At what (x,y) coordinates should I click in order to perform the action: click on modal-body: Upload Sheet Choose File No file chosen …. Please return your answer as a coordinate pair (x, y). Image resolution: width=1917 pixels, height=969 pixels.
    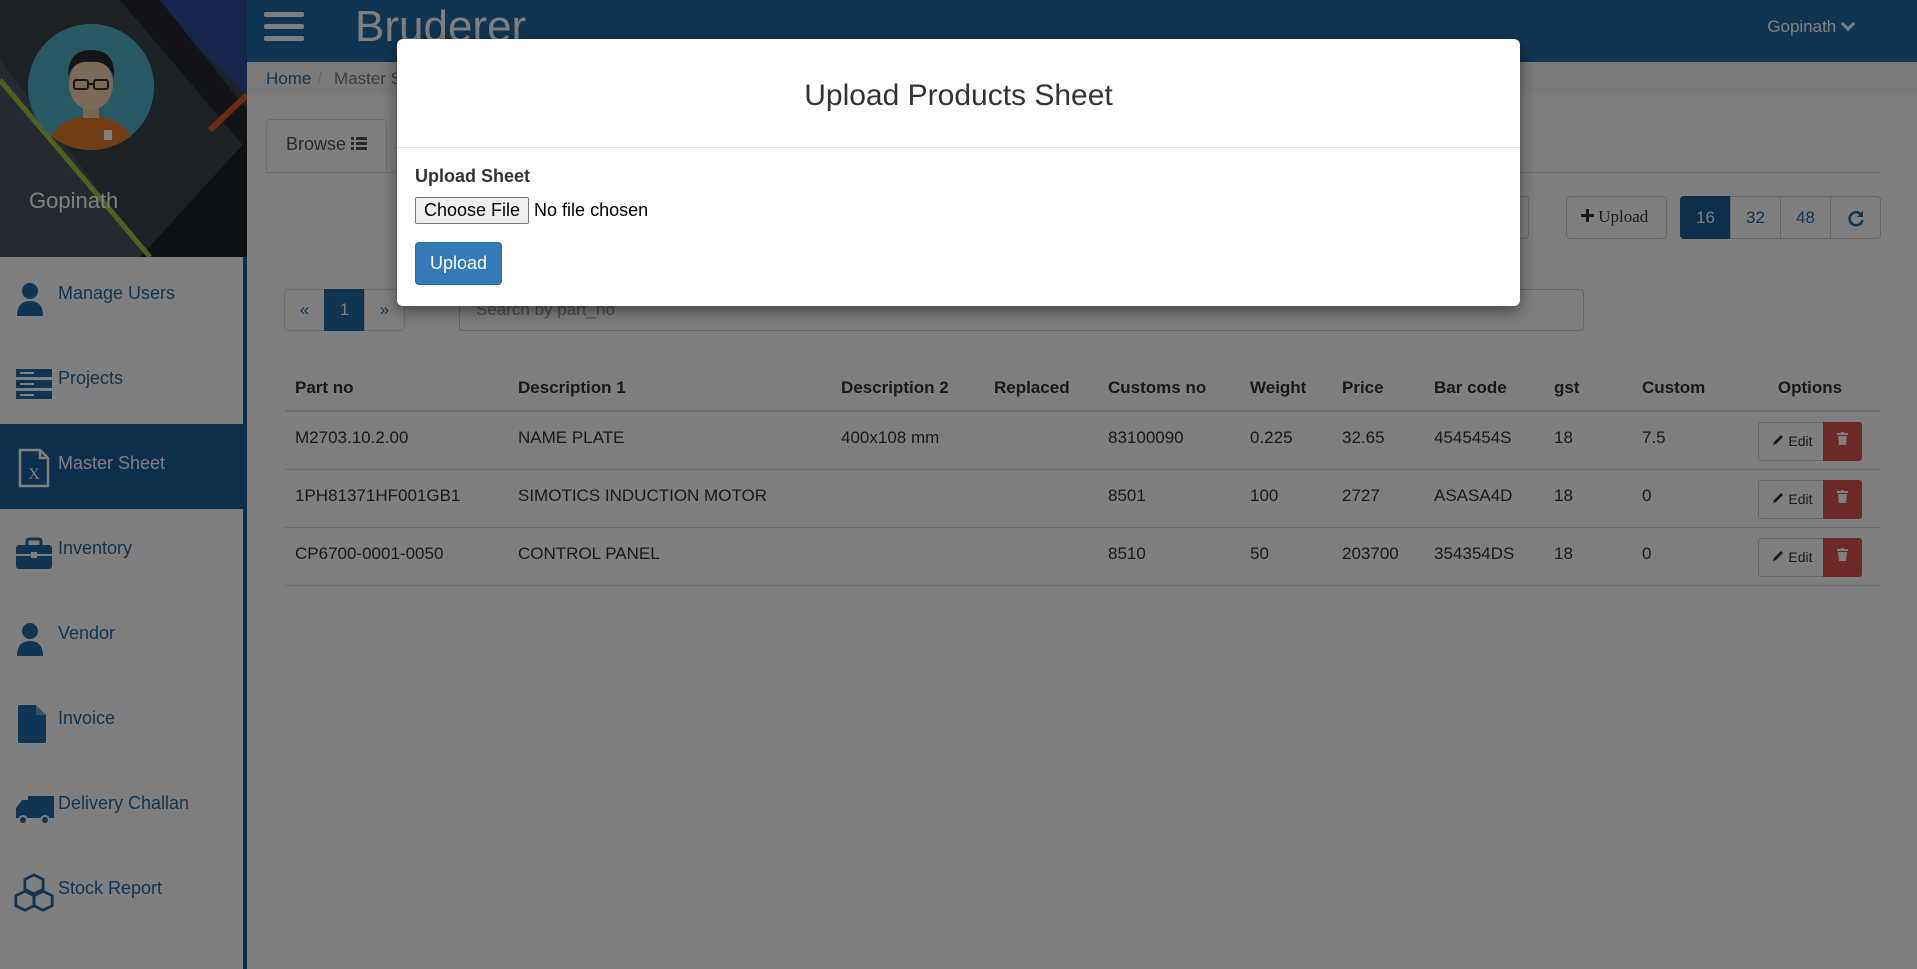
    Looking at the image, I should click on (531, 225).